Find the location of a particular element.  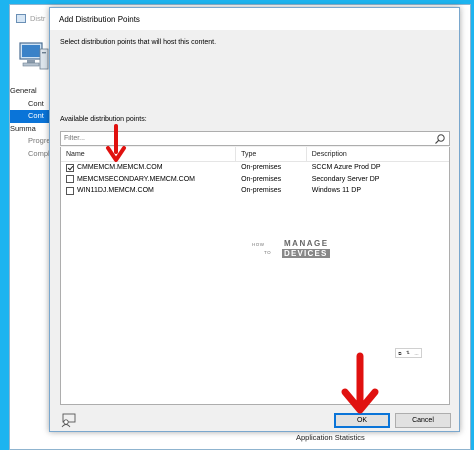

dialog-titlebar: Add Distribution Points is located at coordinates (254, 19).